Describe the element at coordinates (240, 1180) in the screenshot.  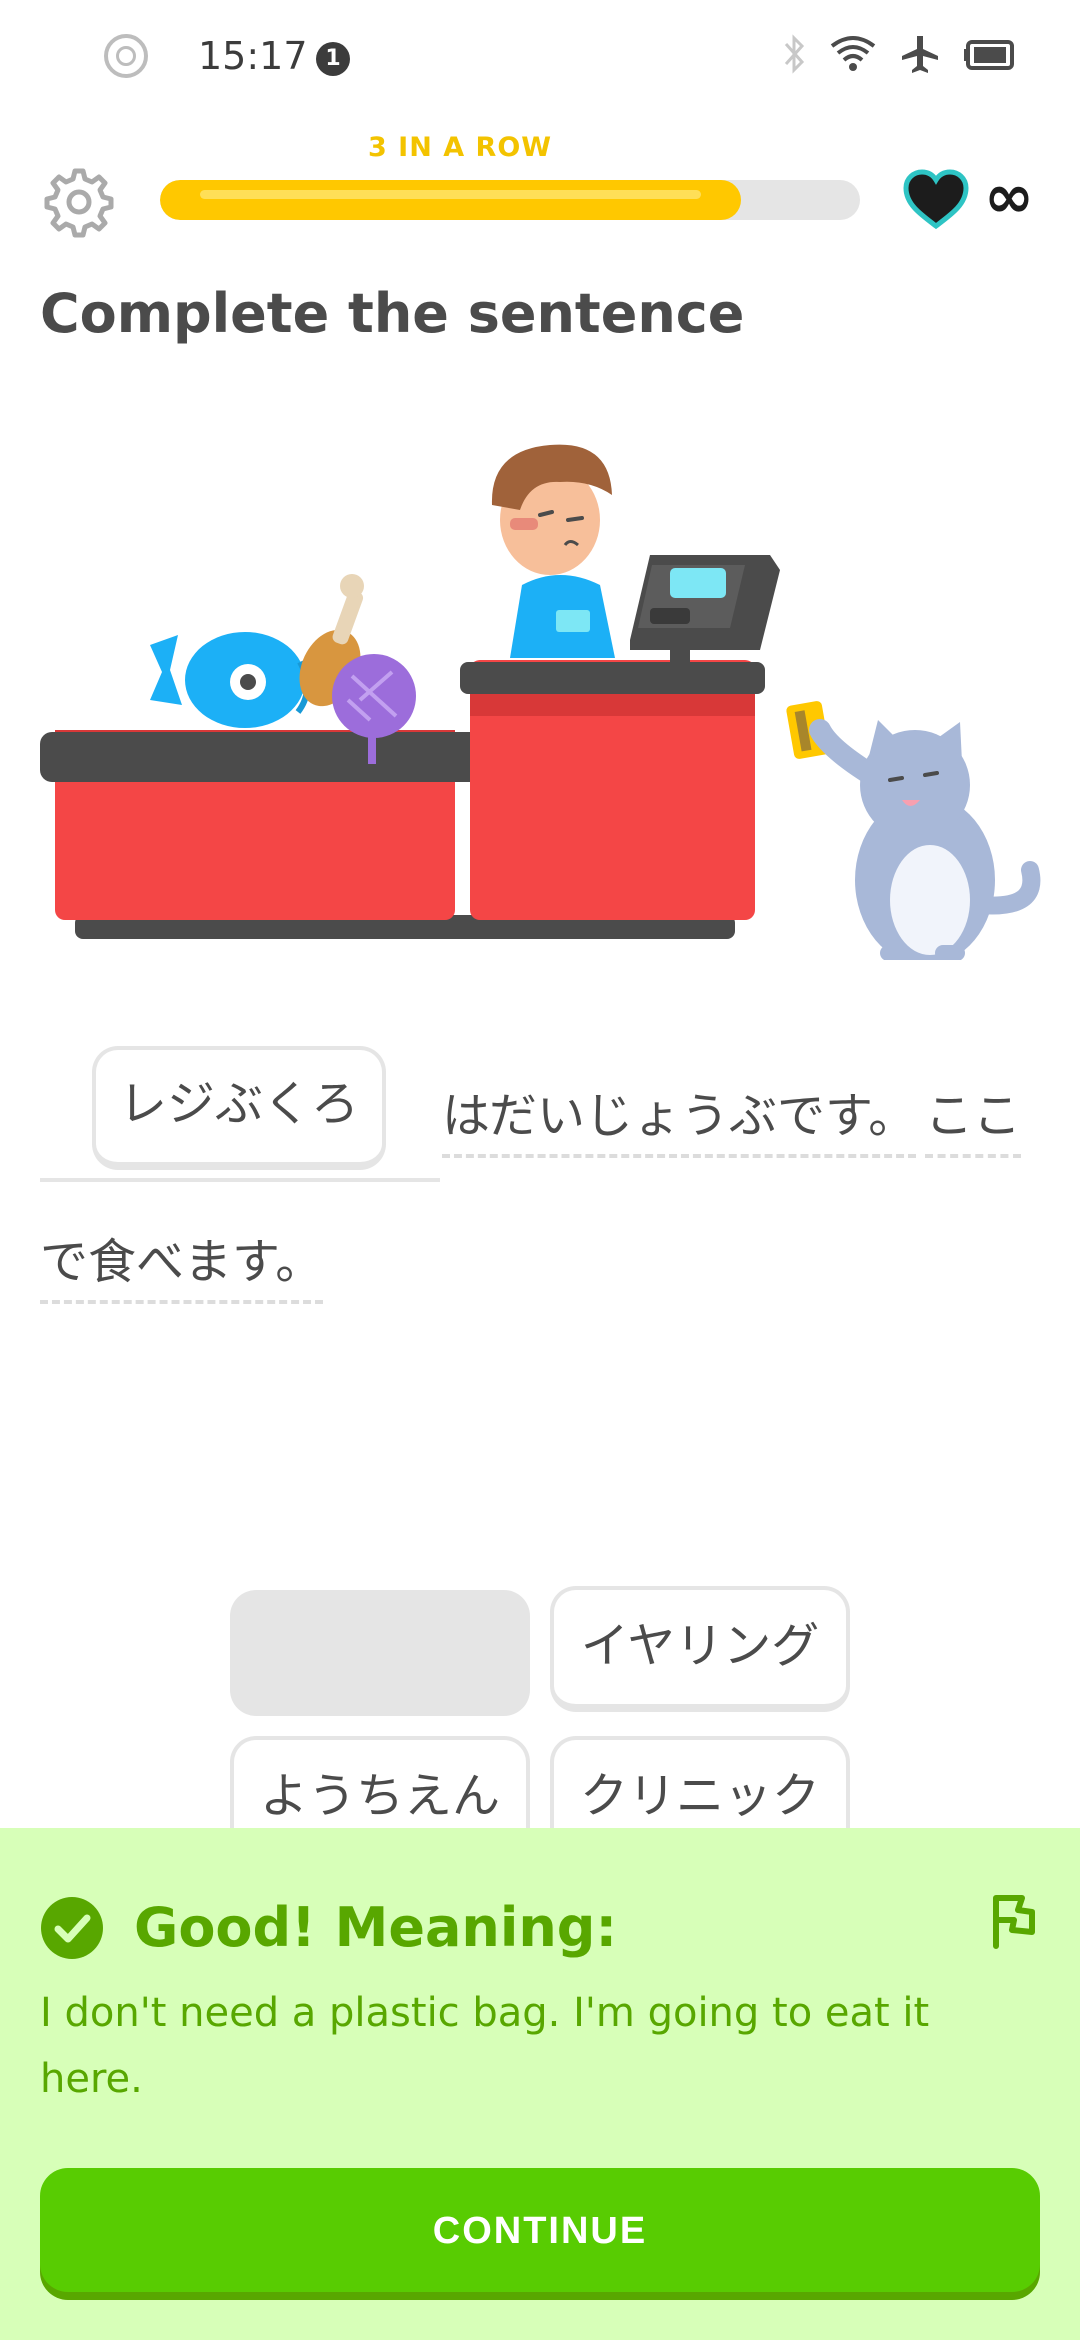
I see `answer-blank-line` at that location.